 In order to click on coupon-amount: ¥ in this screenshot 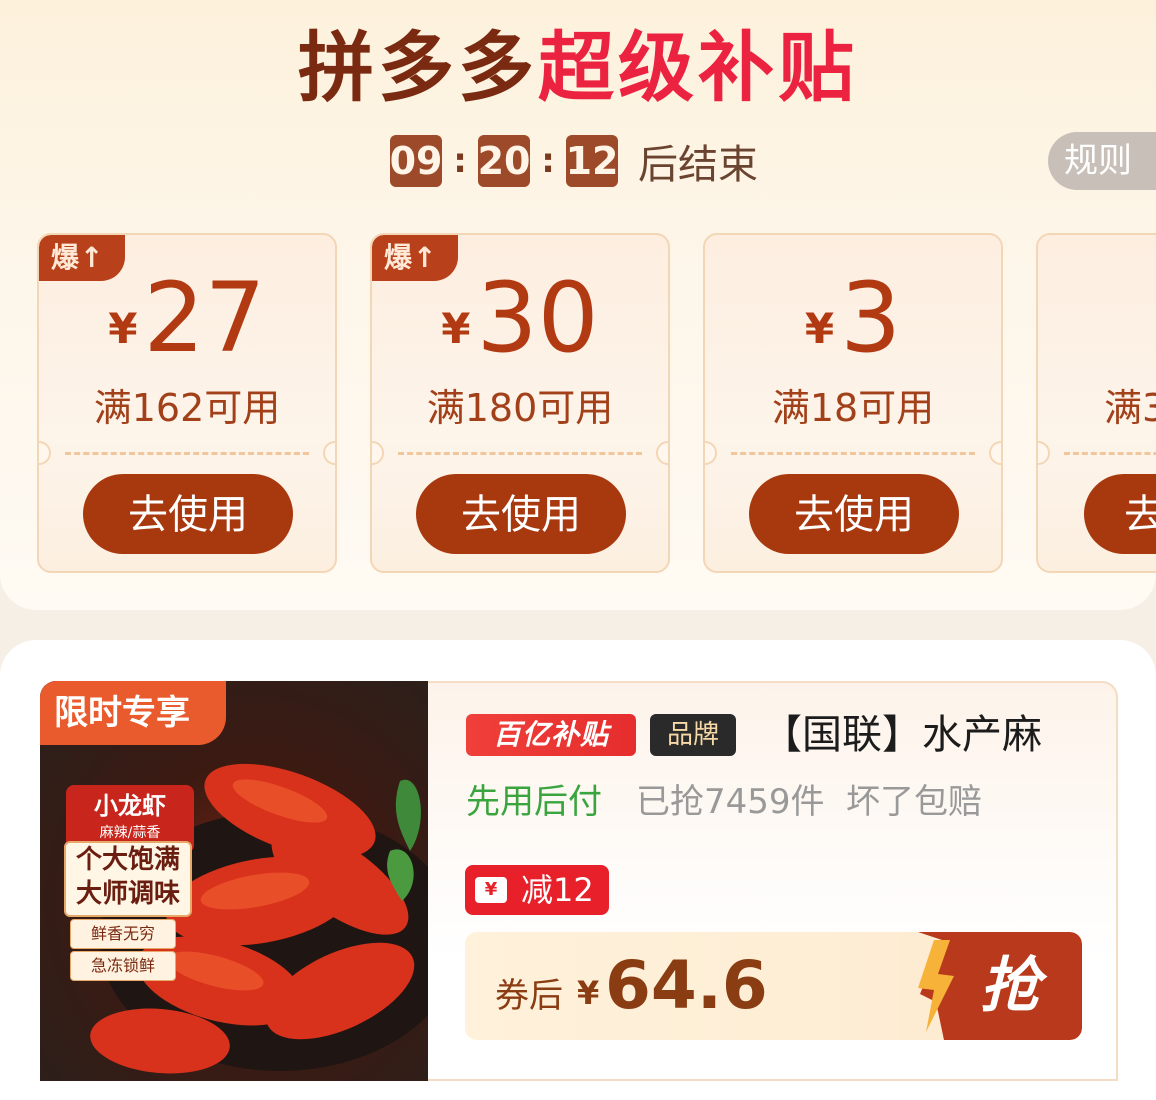, I will do `click(1097, 326)`.